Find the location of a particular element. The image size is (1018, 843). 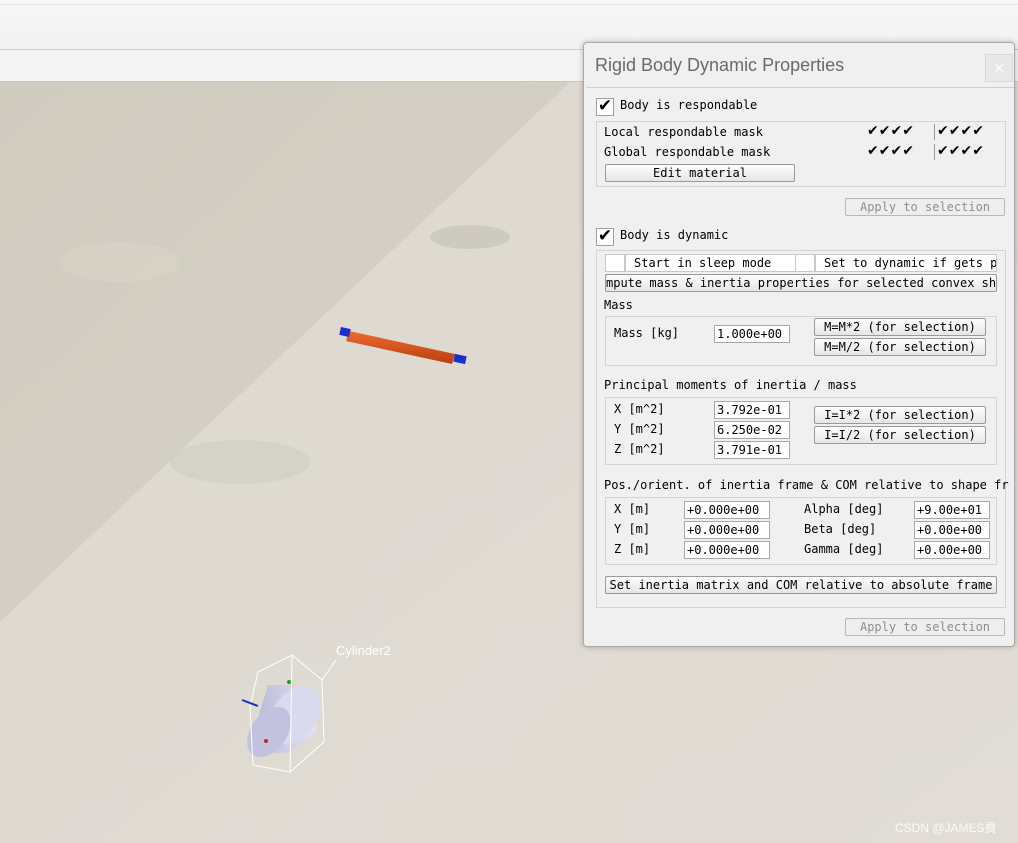

inertia-z-label: Z [m^2] is located at coordinates (639, 449).